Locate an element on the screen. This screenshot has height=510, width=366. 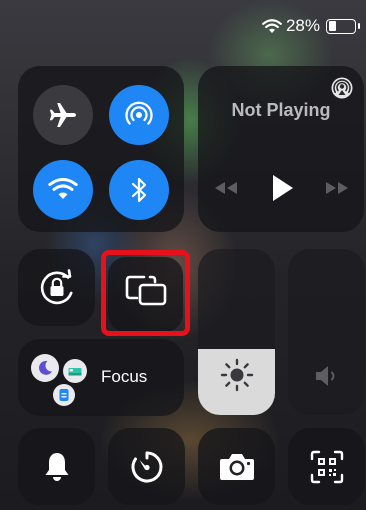
bluetooth-icon is located at coordinates (139, 190).